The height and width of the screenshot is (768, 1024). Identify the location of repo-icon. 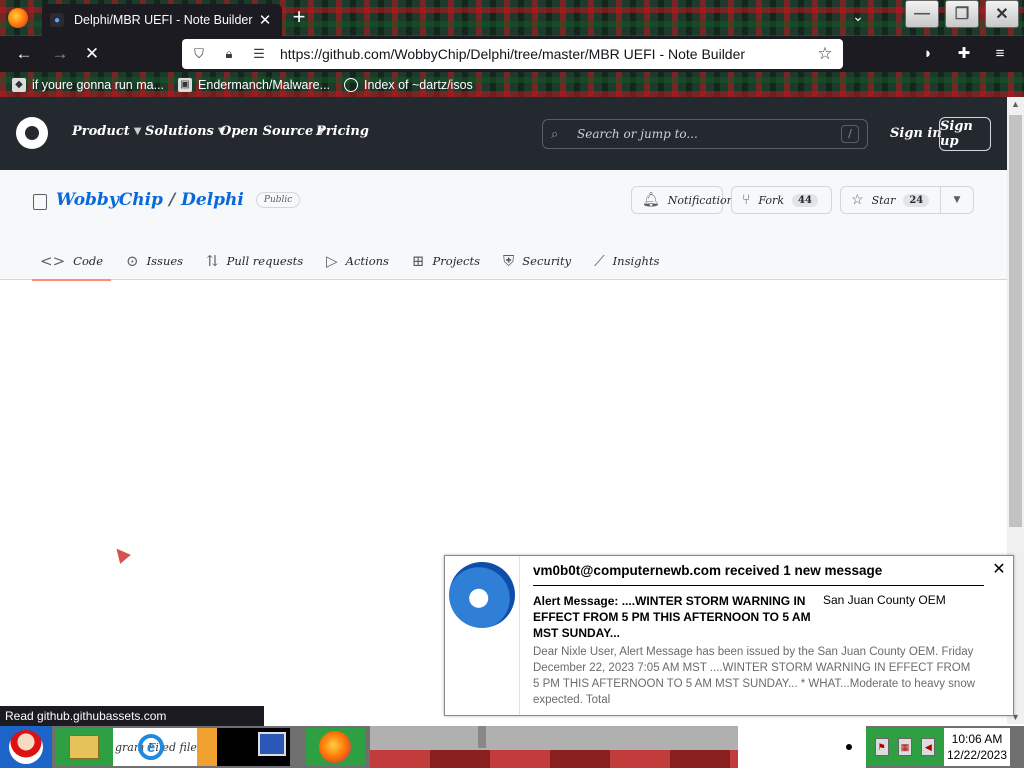
(40, 202).